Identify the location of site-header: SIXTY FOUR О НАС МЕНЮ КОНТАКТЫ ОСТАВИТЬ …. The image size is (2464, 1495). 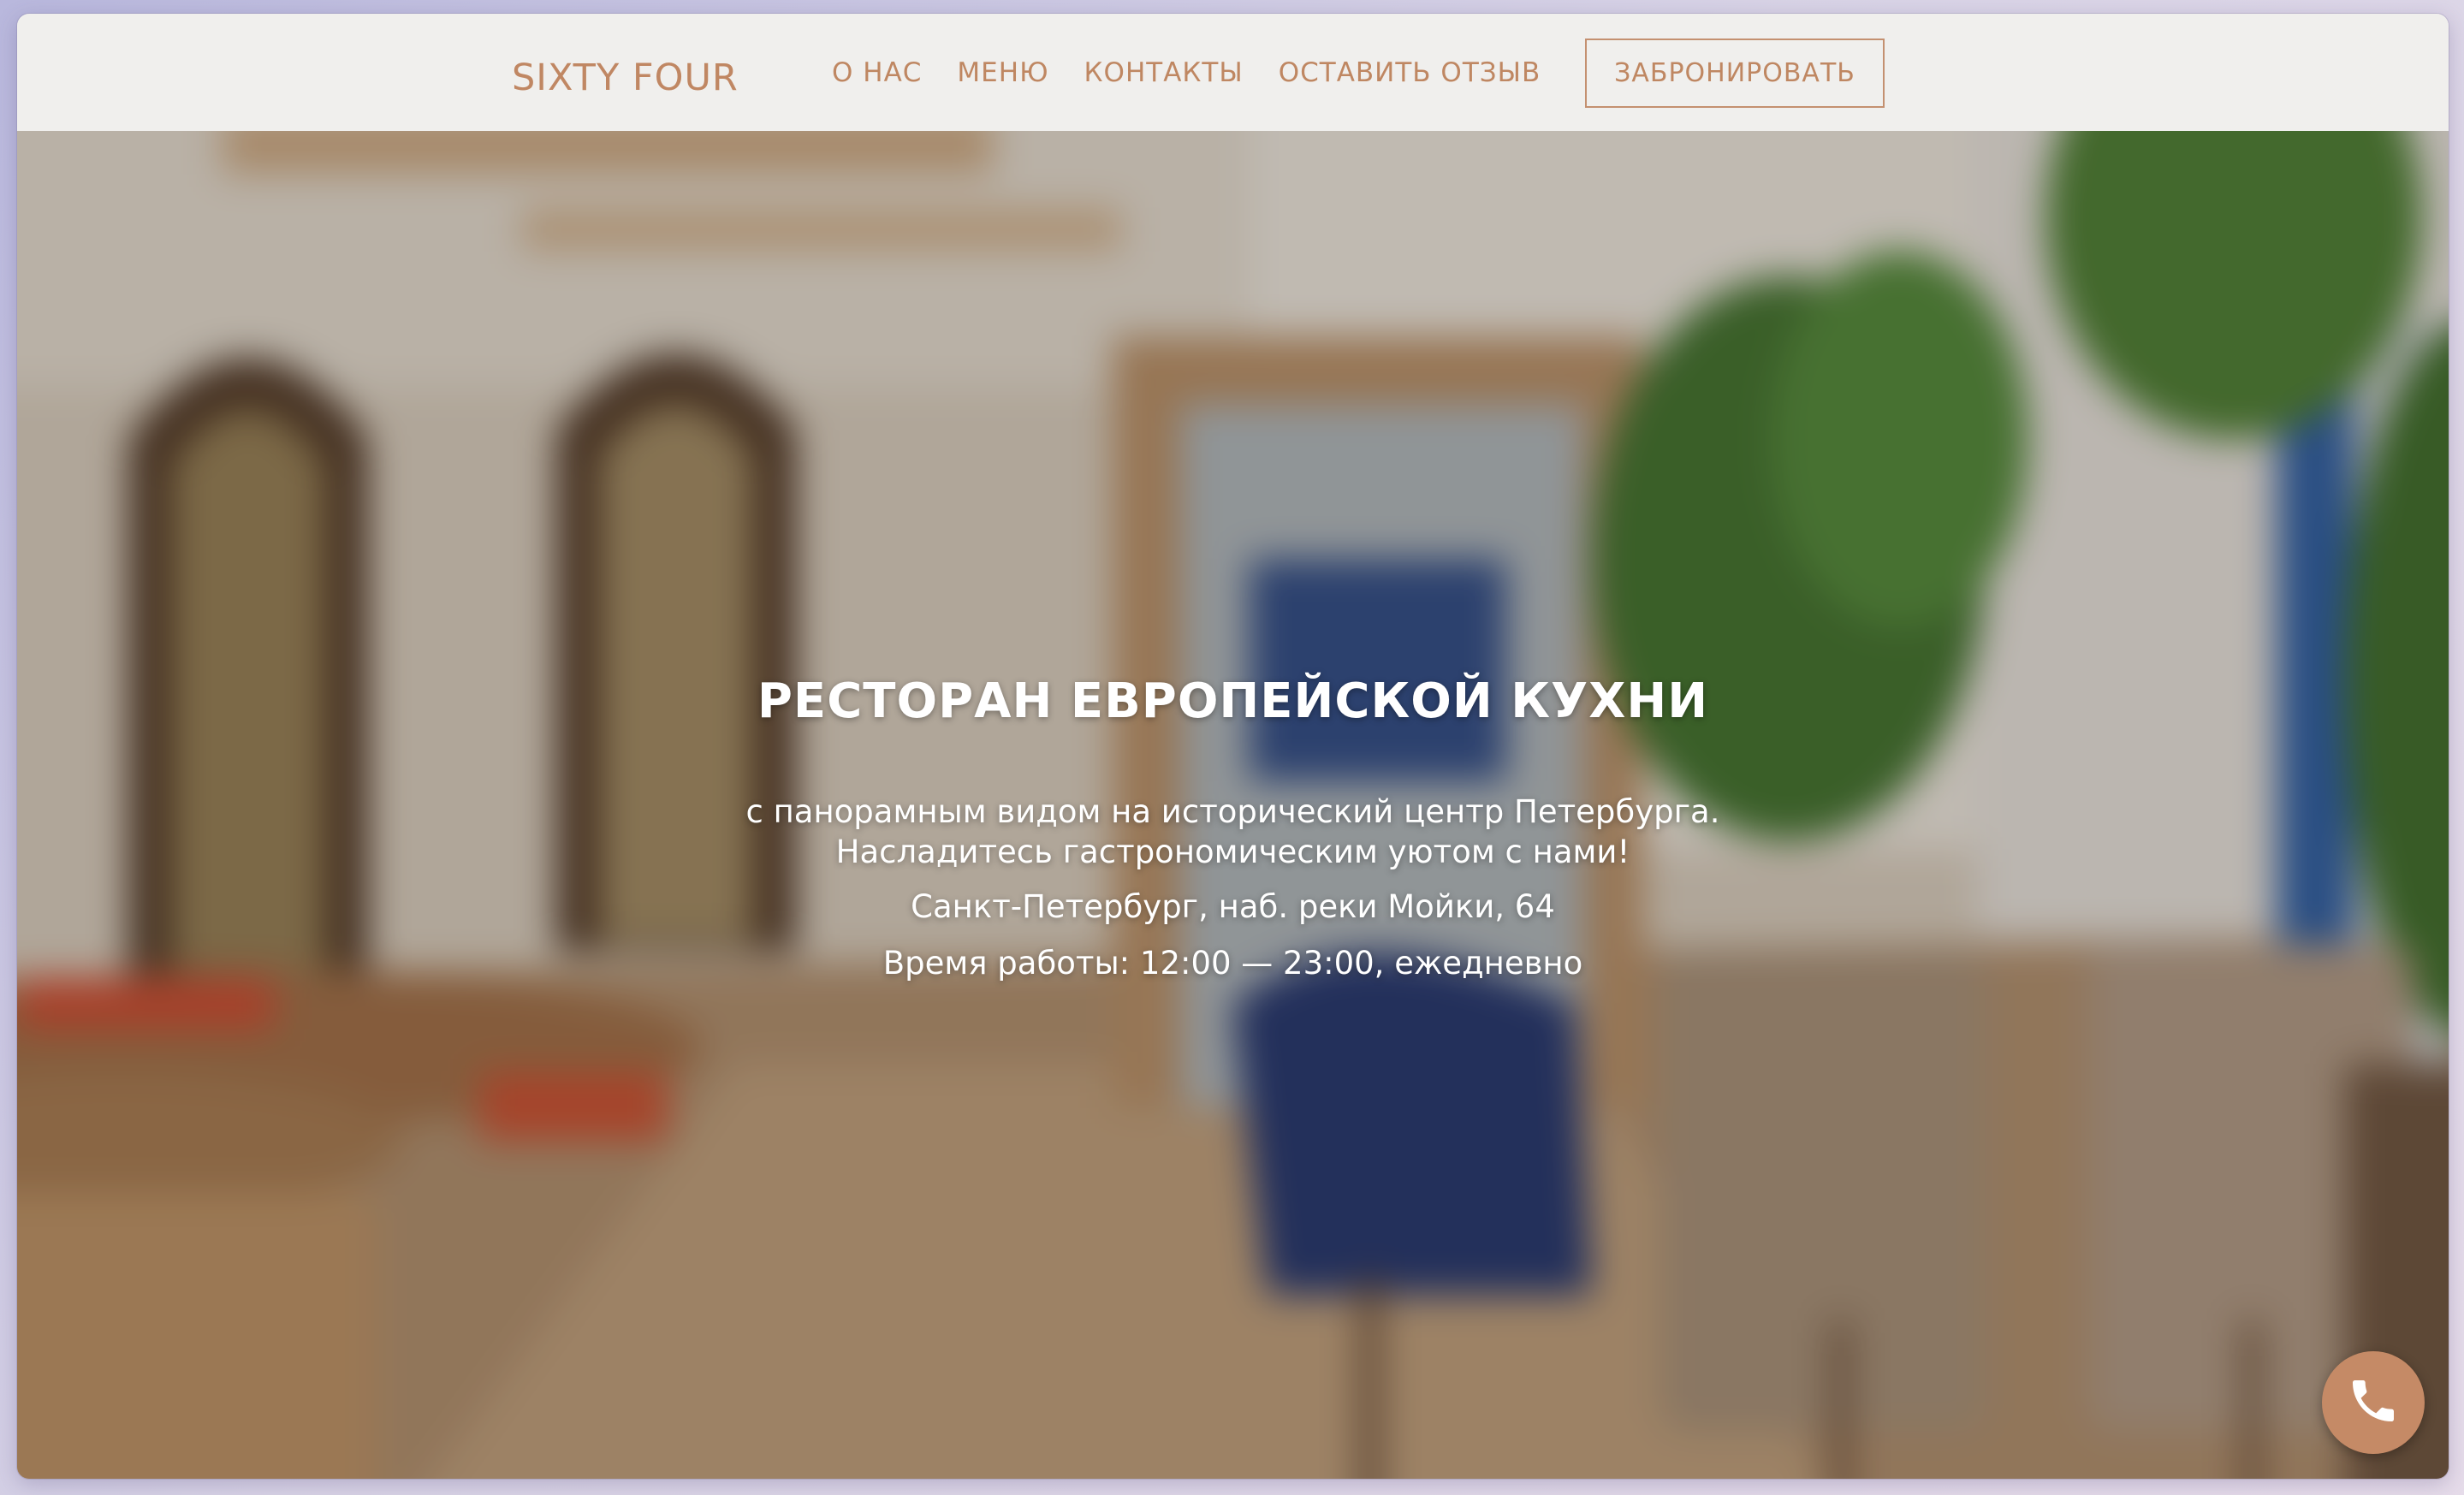
(1233, 72).